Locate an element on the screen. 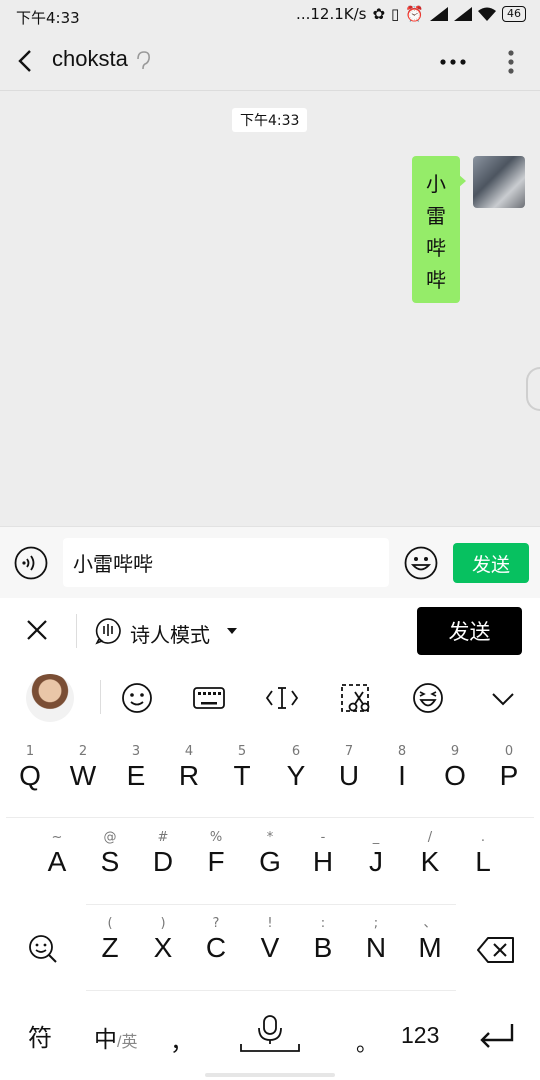 Image resolution: width=540 pixels, height=1080 pixels. key-h: -H is located at coordinates (323, 854).